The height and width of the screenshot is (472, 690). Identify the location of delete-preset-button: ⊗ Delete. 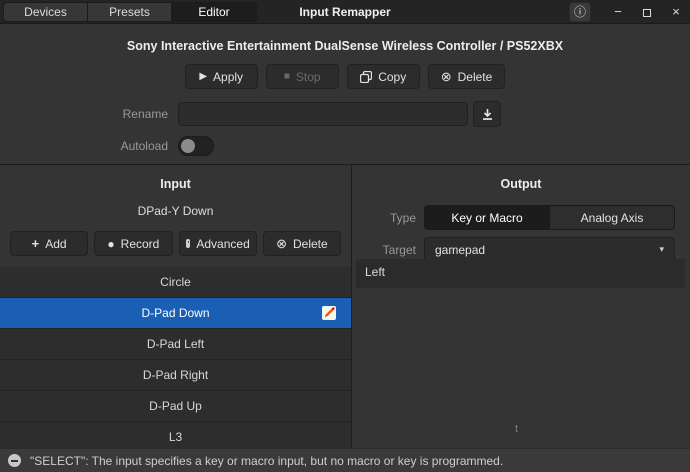
(466, 76).